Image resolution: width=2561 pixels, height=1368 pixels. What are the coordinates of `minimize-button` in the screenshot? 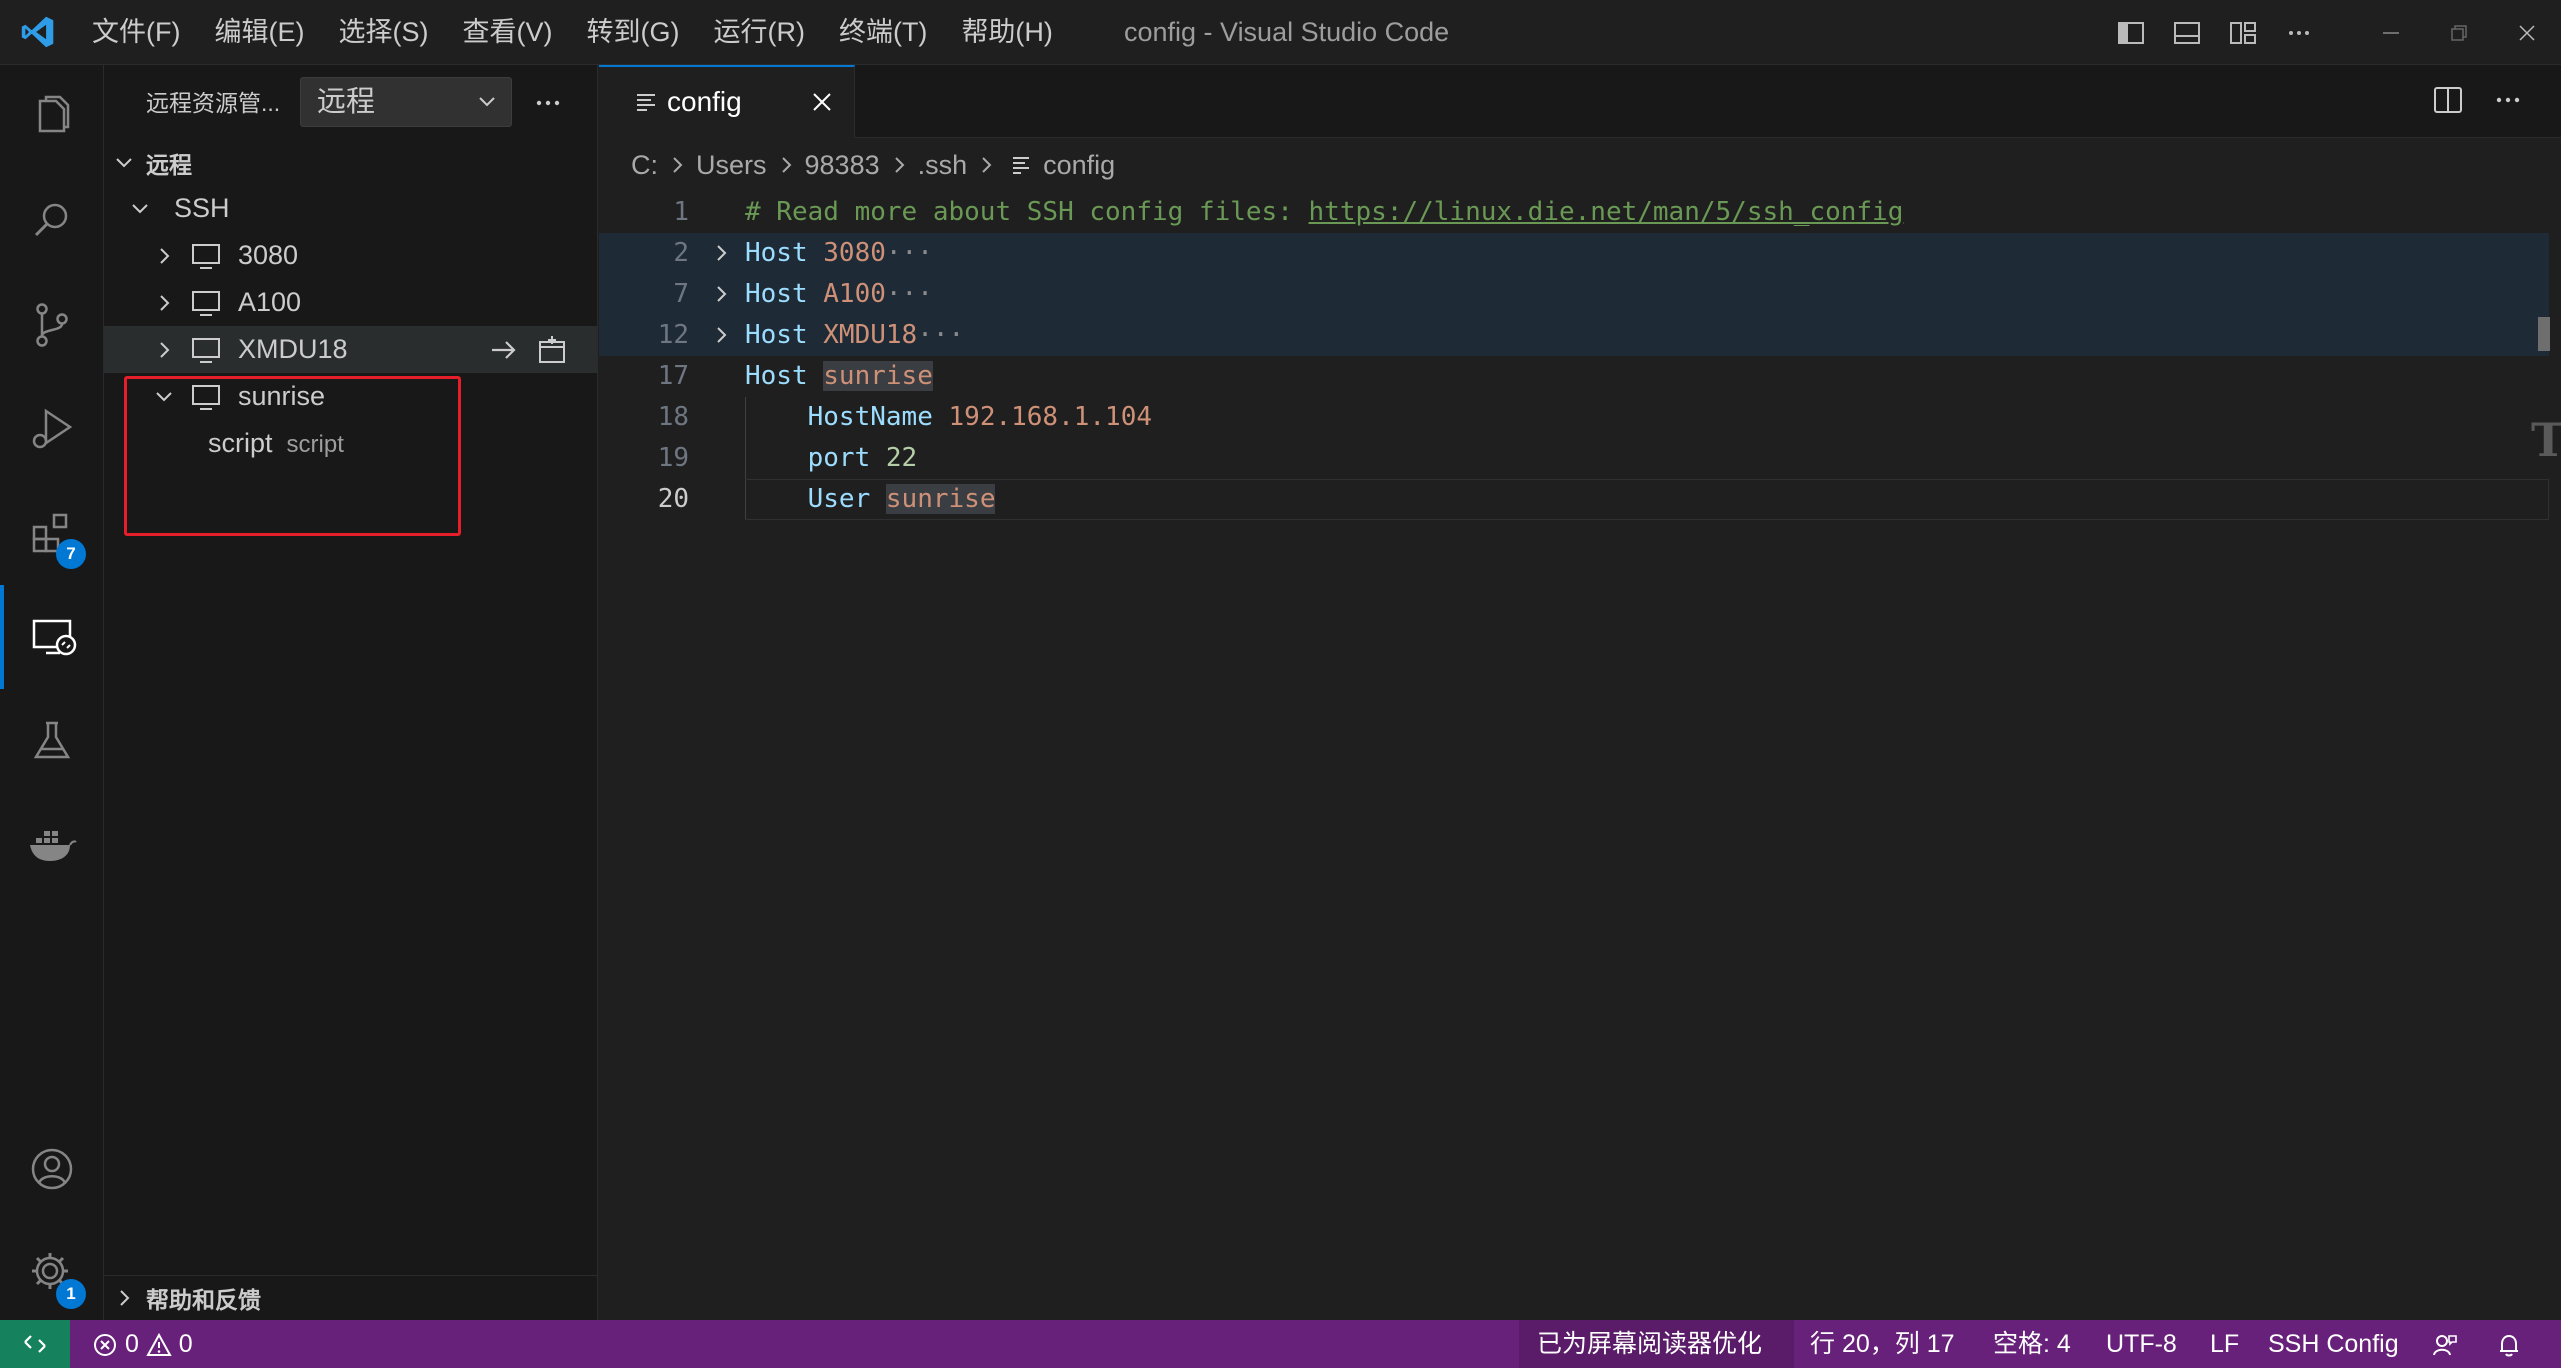 It's located at (2391, 32).